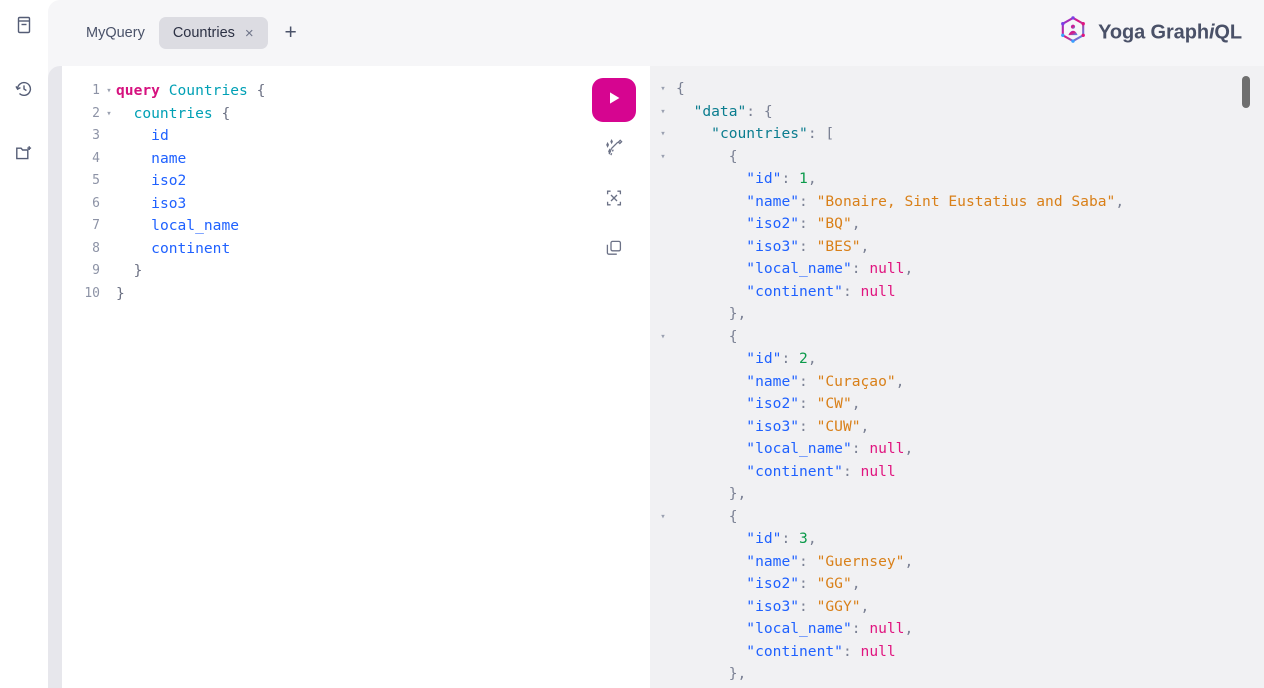 The width and height of the screenshot is (1264, 688). Describe the element at coordinates (356, 271) in the screenshot. I see `code-line: 9 }` at that location.